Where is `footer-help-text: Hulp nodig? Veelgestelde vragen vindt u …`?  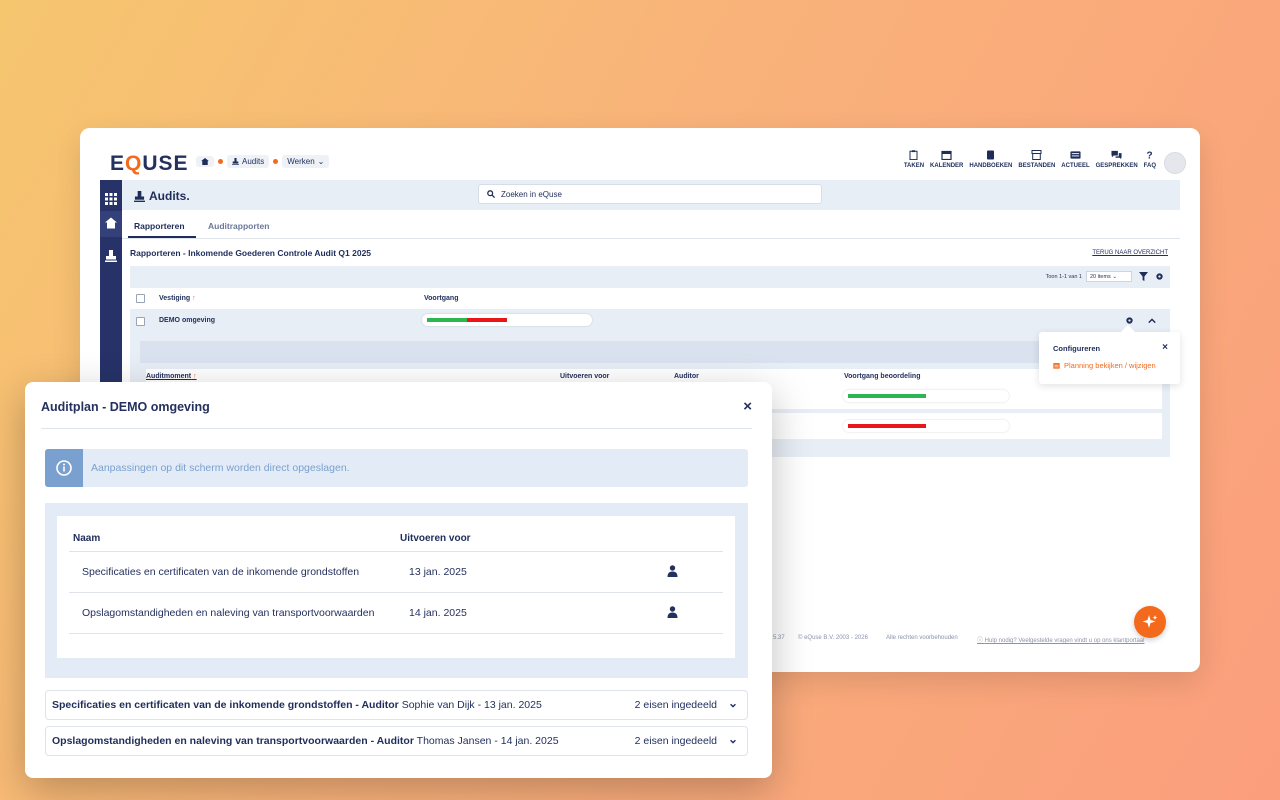
footer-help-text: Hulp nodig? Veelgestelde vragen vindt u … is located at coordinates (1064, 641).